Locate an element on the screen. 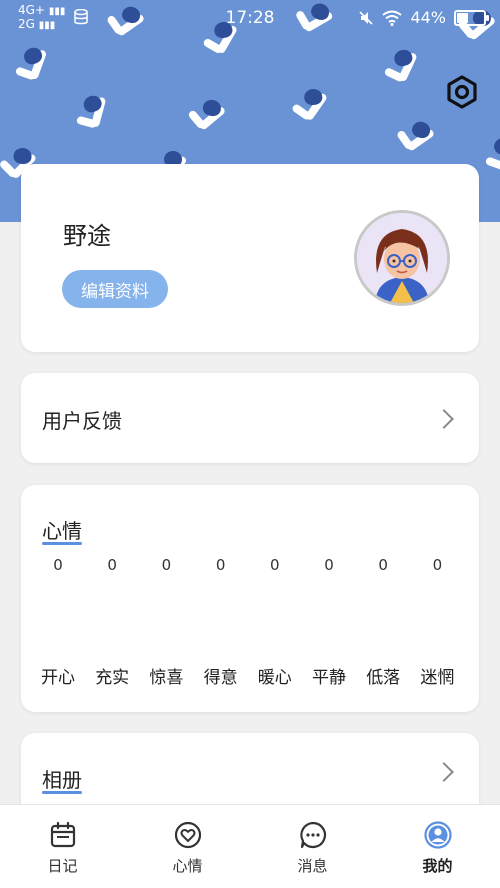 The image size is (500, 888). tab-diary: 日记 is located at coordinates (62, 846).